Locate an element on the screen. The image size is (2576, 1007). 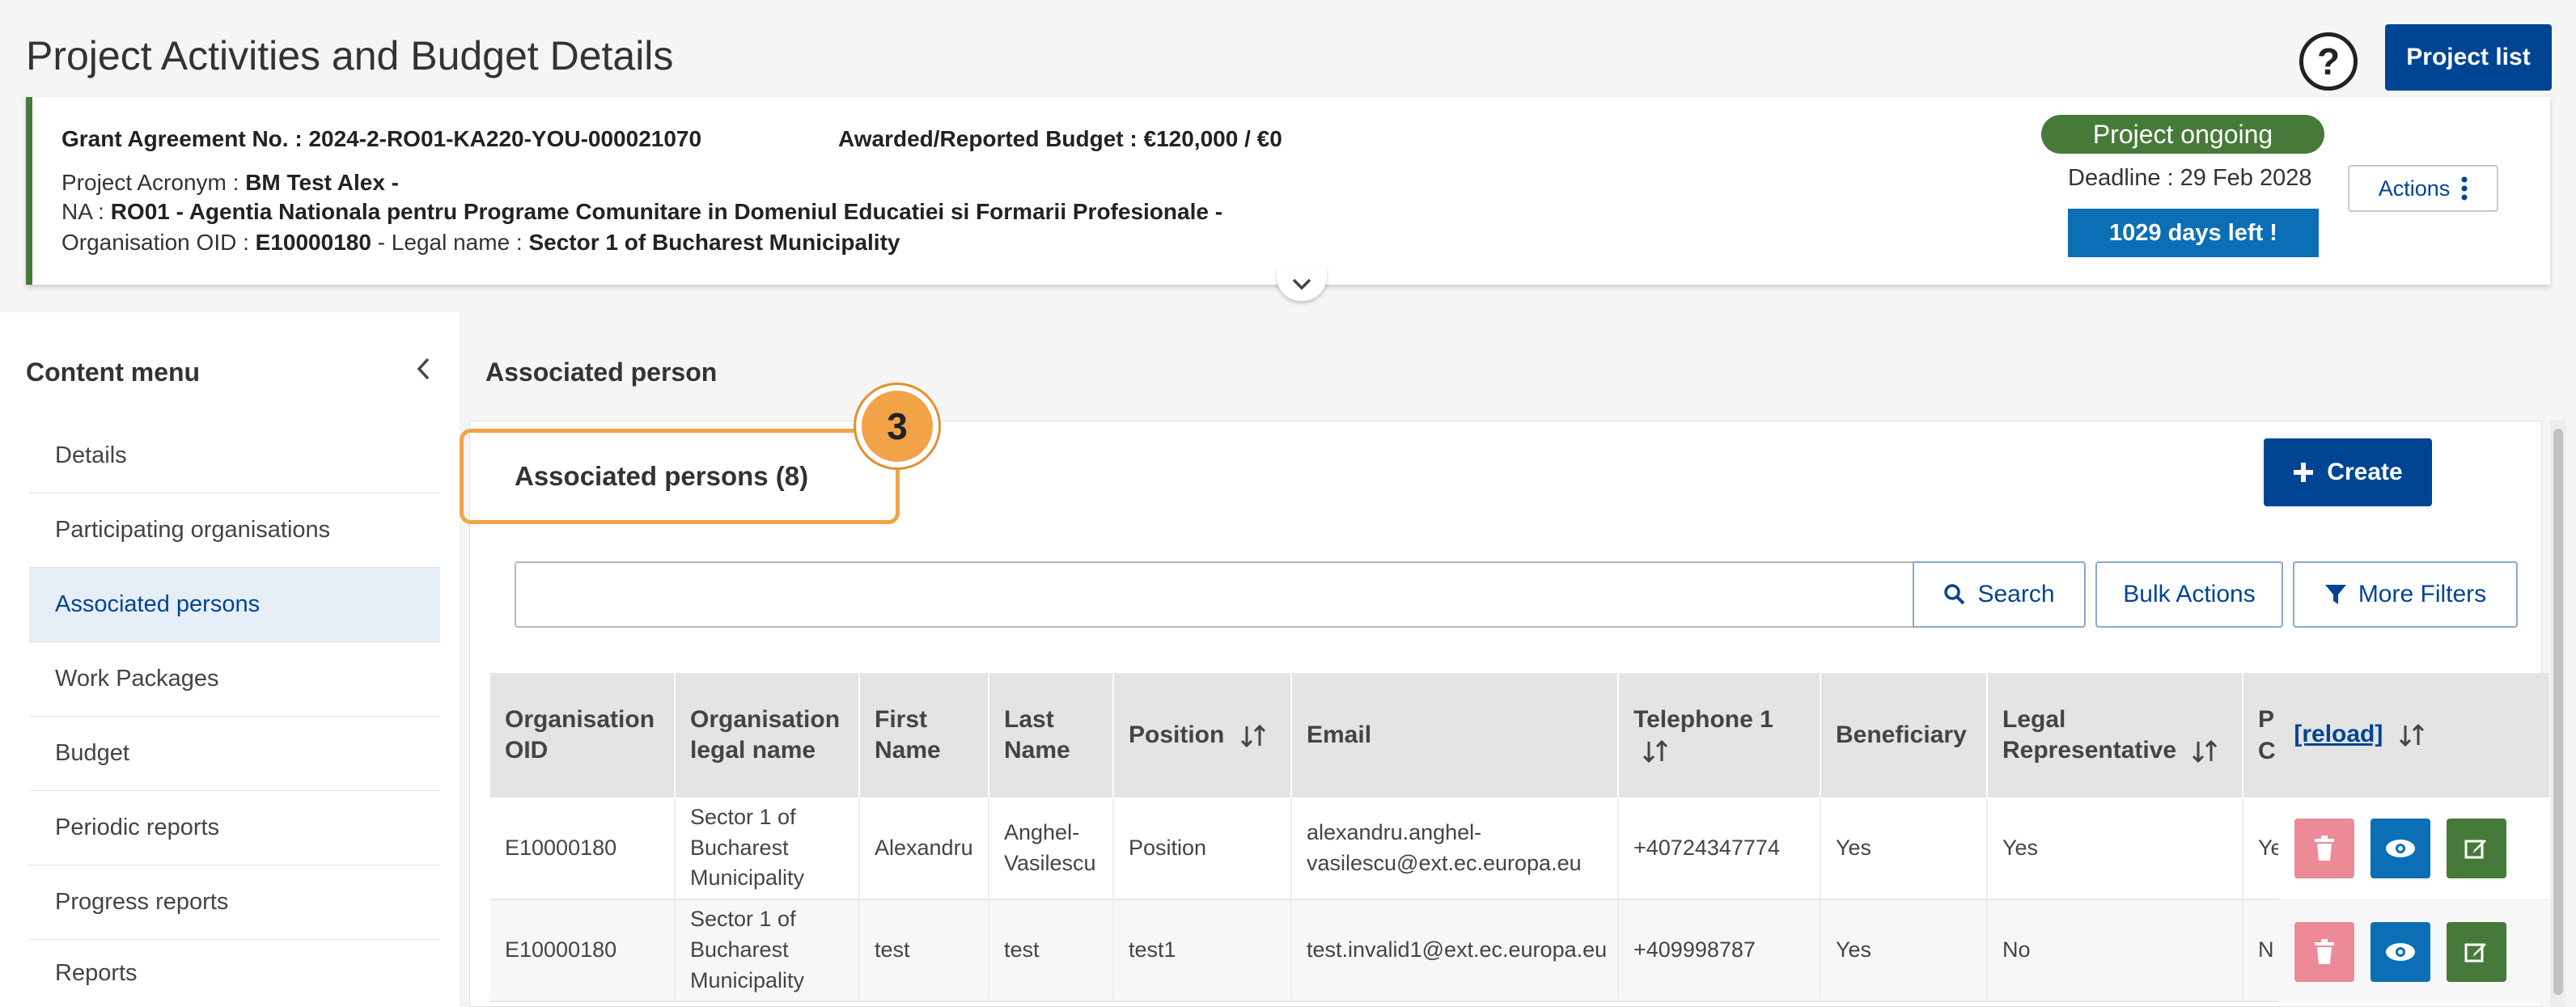
chevron-down-icon is located at coordinates (1301, 284).